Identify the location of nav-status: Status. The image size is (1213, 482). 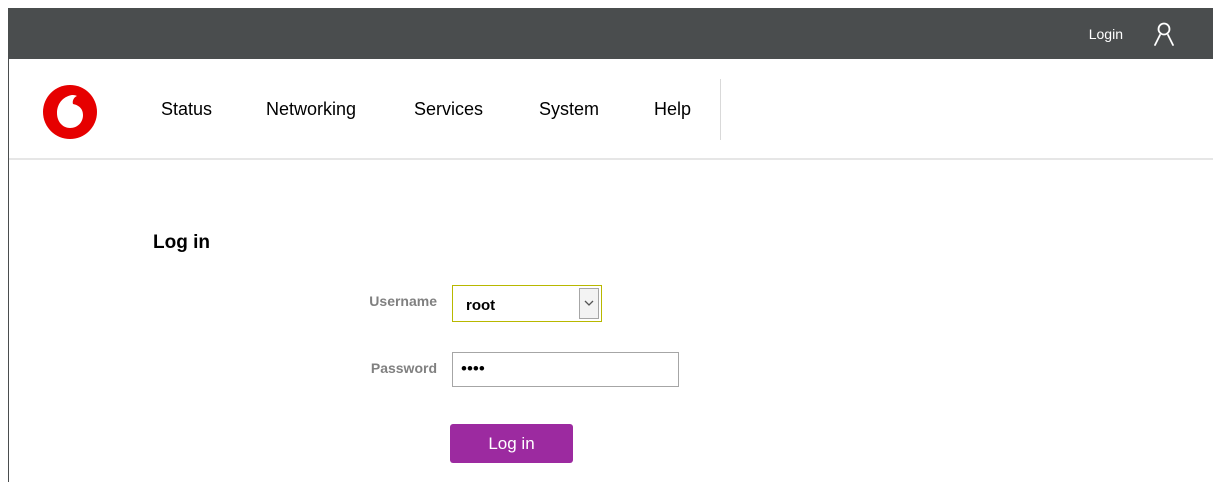
(186, 109).